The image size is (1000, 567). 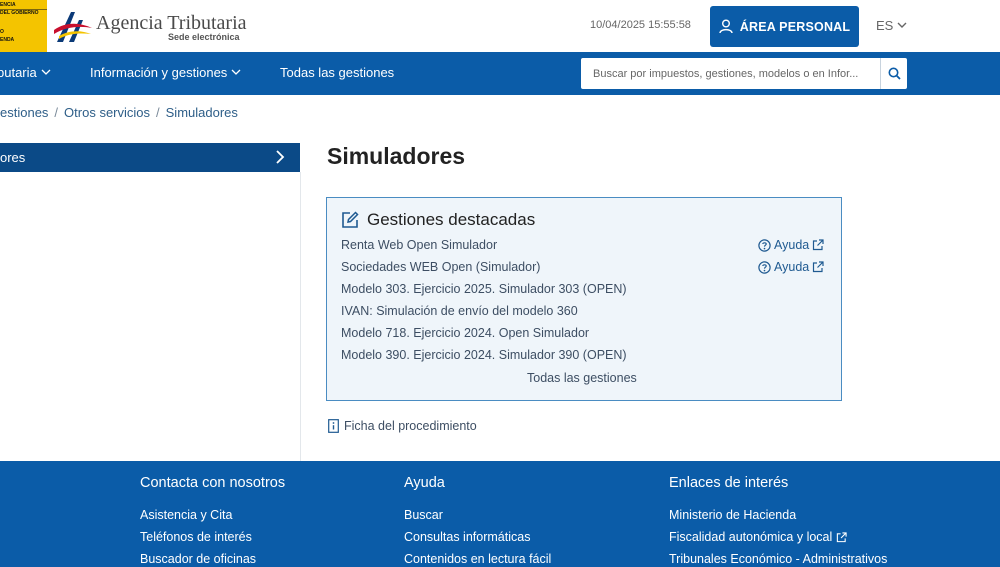 What do you see at coordinates (726, 26) in the screenshot?
I see `user-icon` at bounding box center [726, 26].